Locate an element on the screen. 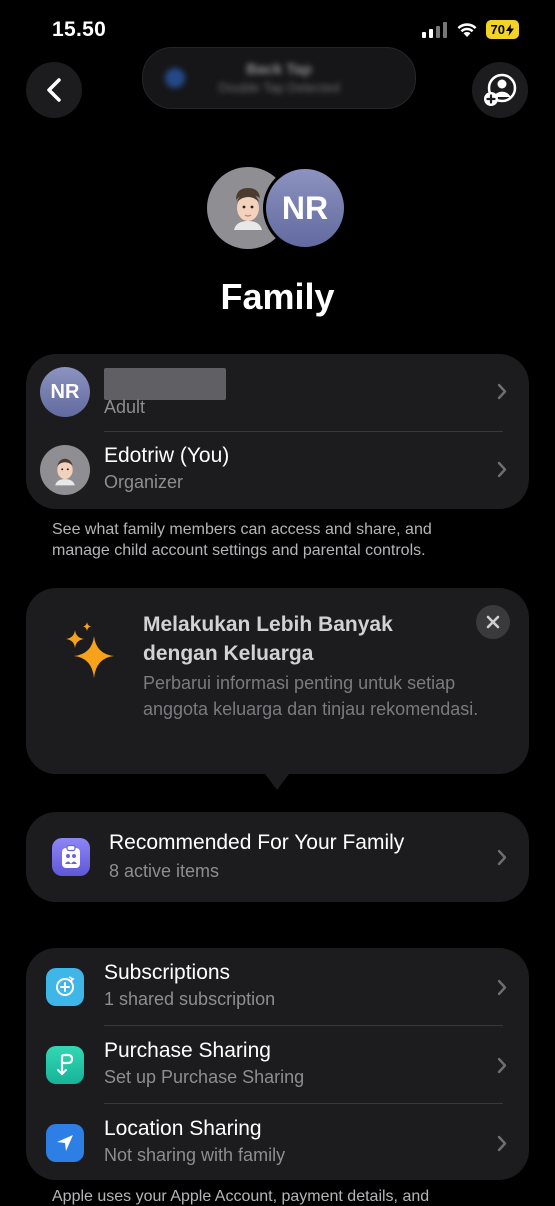  member-avatar-nr: NR is located at coordinates (305, 208).